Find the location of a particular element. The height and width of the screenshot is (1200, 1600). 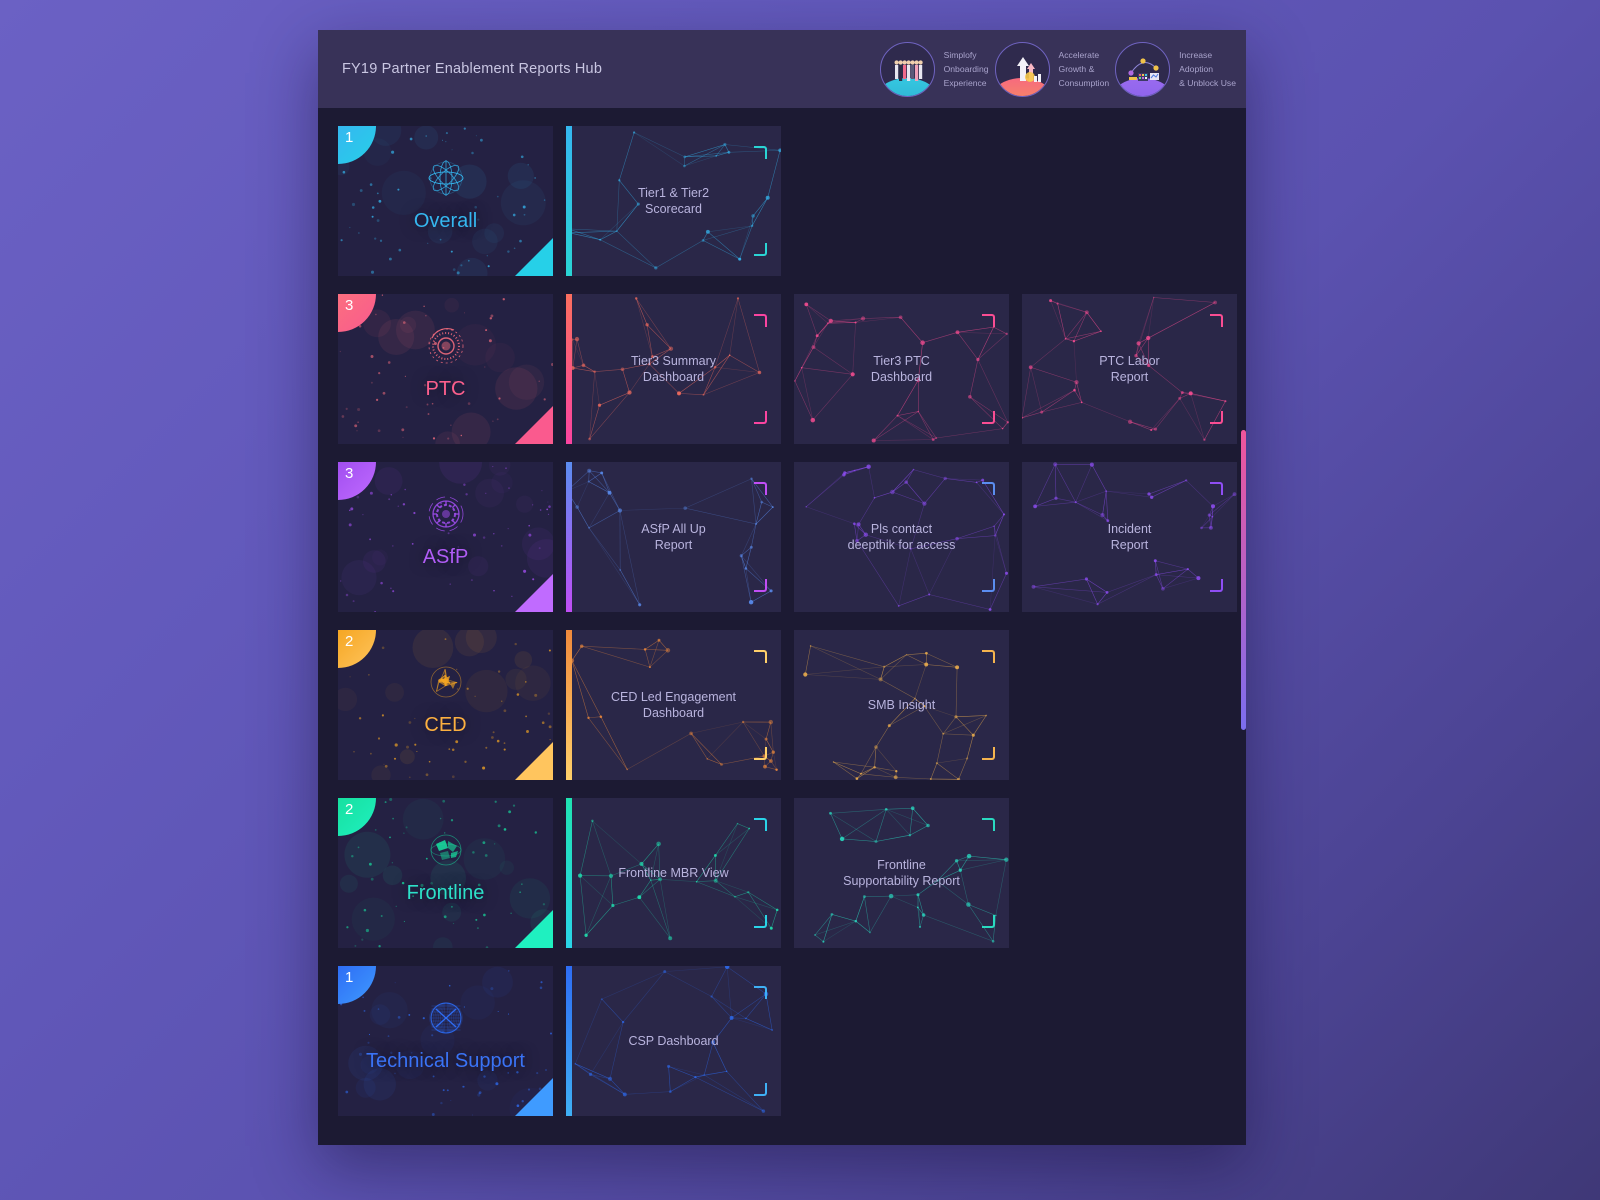

report-title: Frontline MBR View is located at coordinates (673, 873).